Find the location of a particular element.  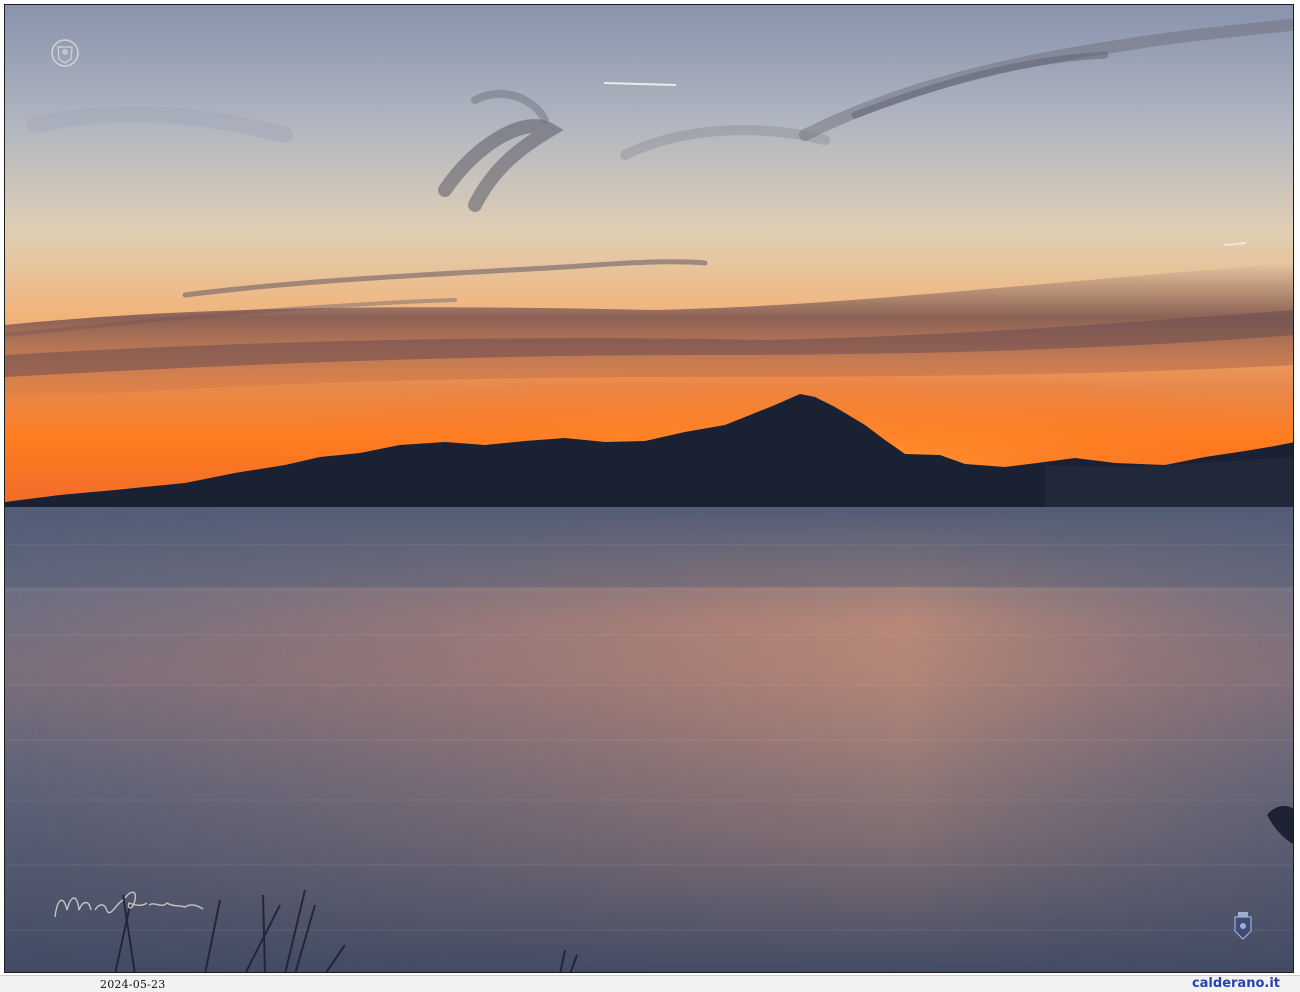

caption-bar: 2024-05-23 calderano.it is located at coordinates (650, 983).